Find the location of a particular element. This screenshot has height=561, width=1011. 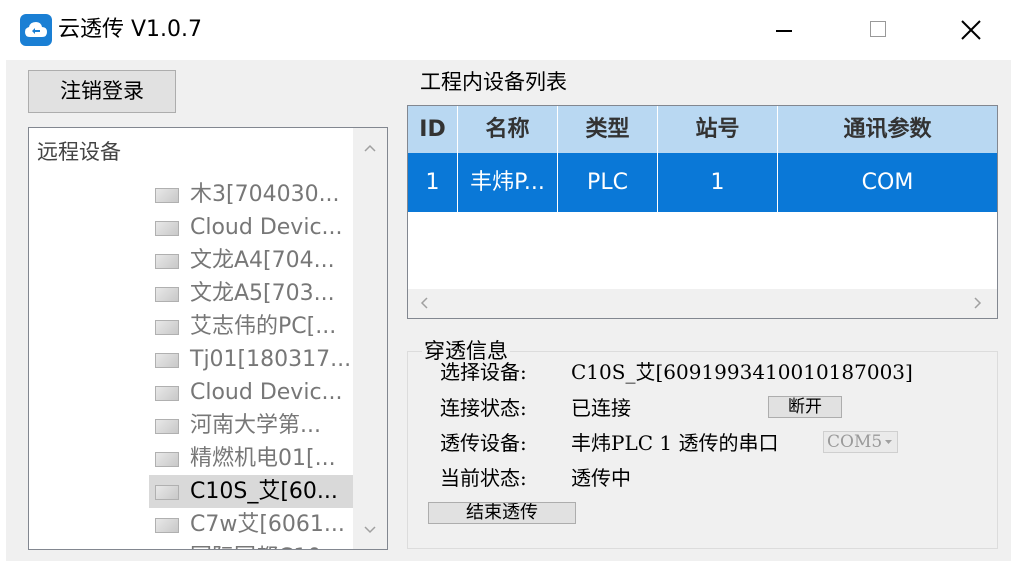

maximize-button is located at coordinates (878, 30).